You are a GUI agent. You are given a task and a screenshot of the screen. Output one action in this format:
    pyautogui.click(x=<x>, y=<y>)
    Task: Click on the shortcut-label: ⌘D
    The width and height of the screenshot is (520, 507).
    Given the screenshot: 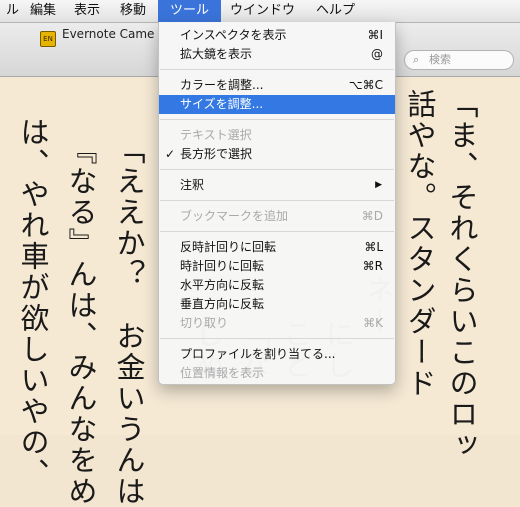 What is the action you would take?
    pyautogui.click(x=372, y=216)
    